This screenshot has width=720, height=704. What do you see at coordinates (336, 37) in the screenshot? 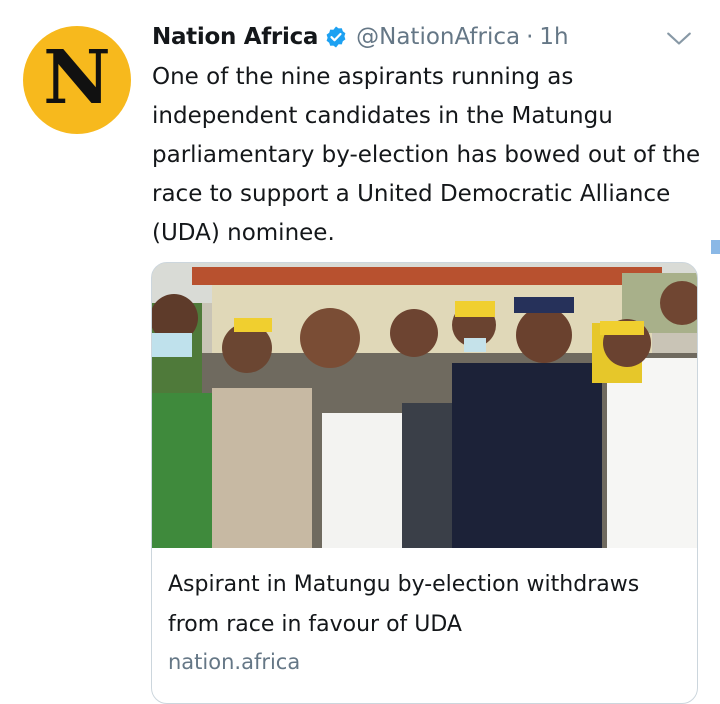
I see `verified-badge-icon` at bounding box center [336, 37].